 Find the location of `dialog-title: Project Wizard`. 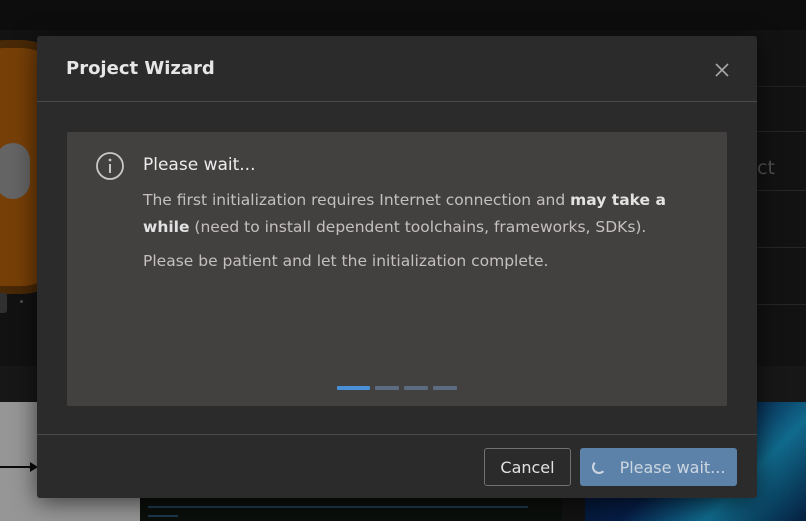

dialog-title: Project Wizard is located at coordinates (140, 68).